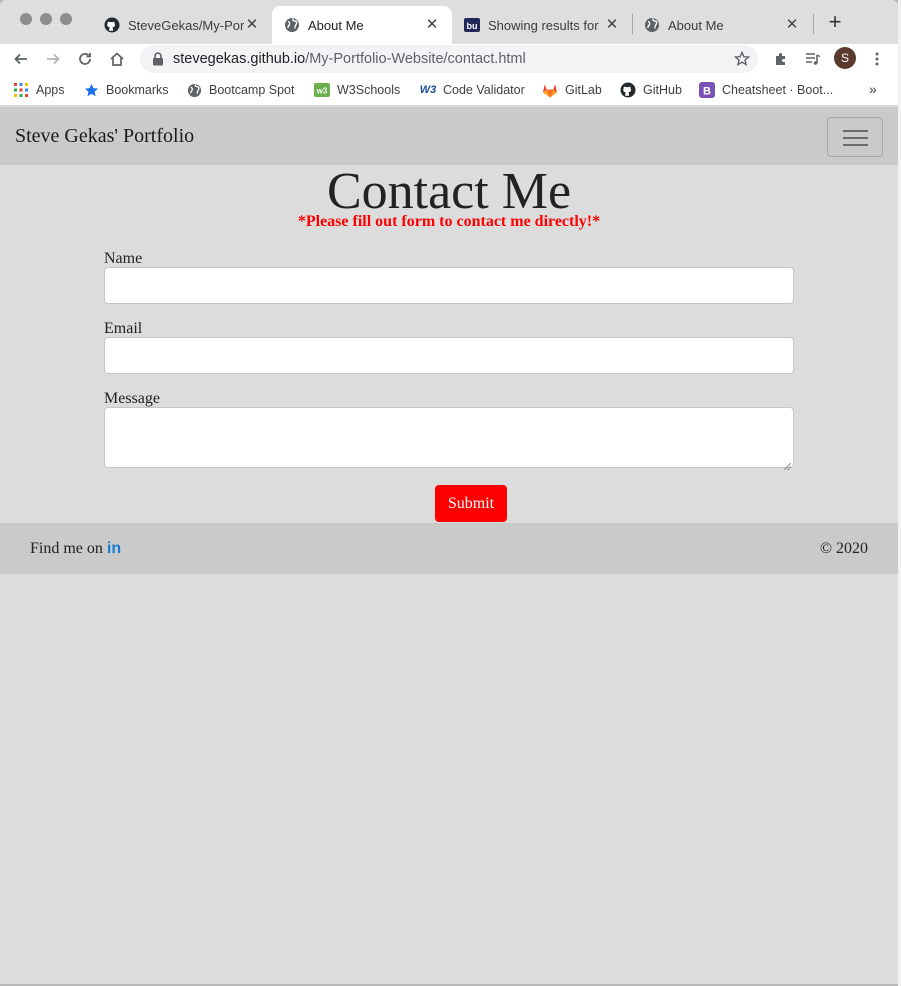 This screenshot has height=986, width=901. What do you see at coordinates (104, 136) in the screenshot?
I see `site-brand-link: Steve Gekas' Portfolio` at bounding box center [104, 136].